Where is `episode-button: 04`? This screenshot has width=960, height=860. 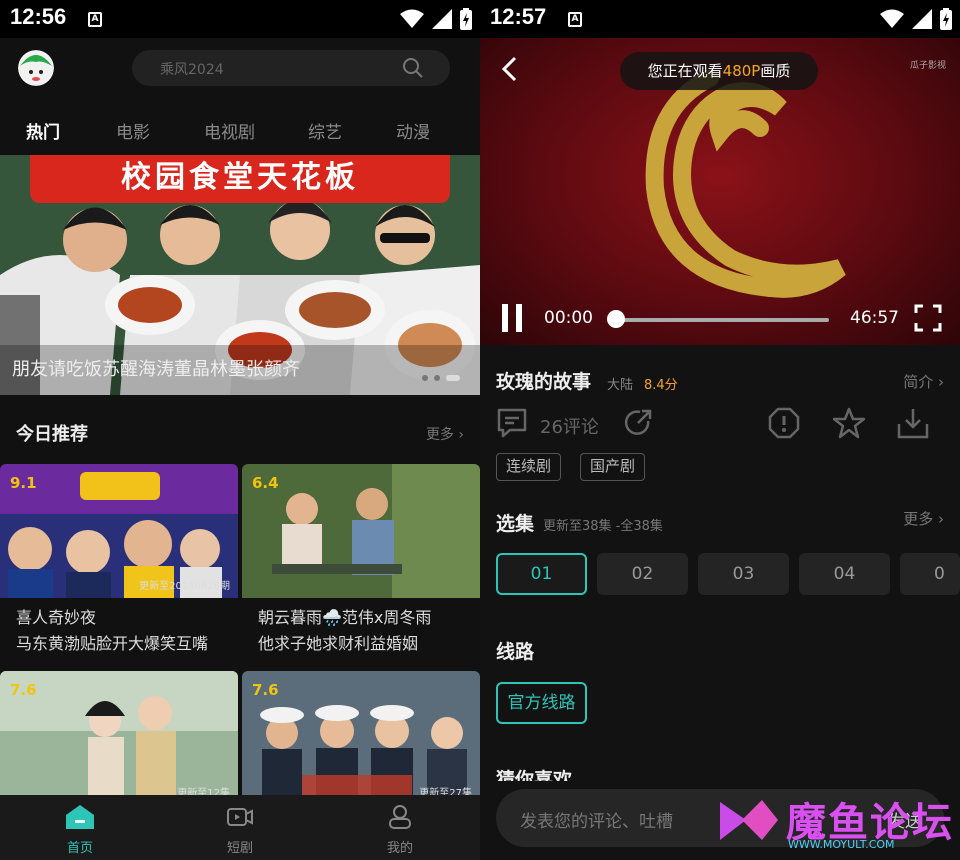
episode-button: 04 is located at coordinates (844, 574).